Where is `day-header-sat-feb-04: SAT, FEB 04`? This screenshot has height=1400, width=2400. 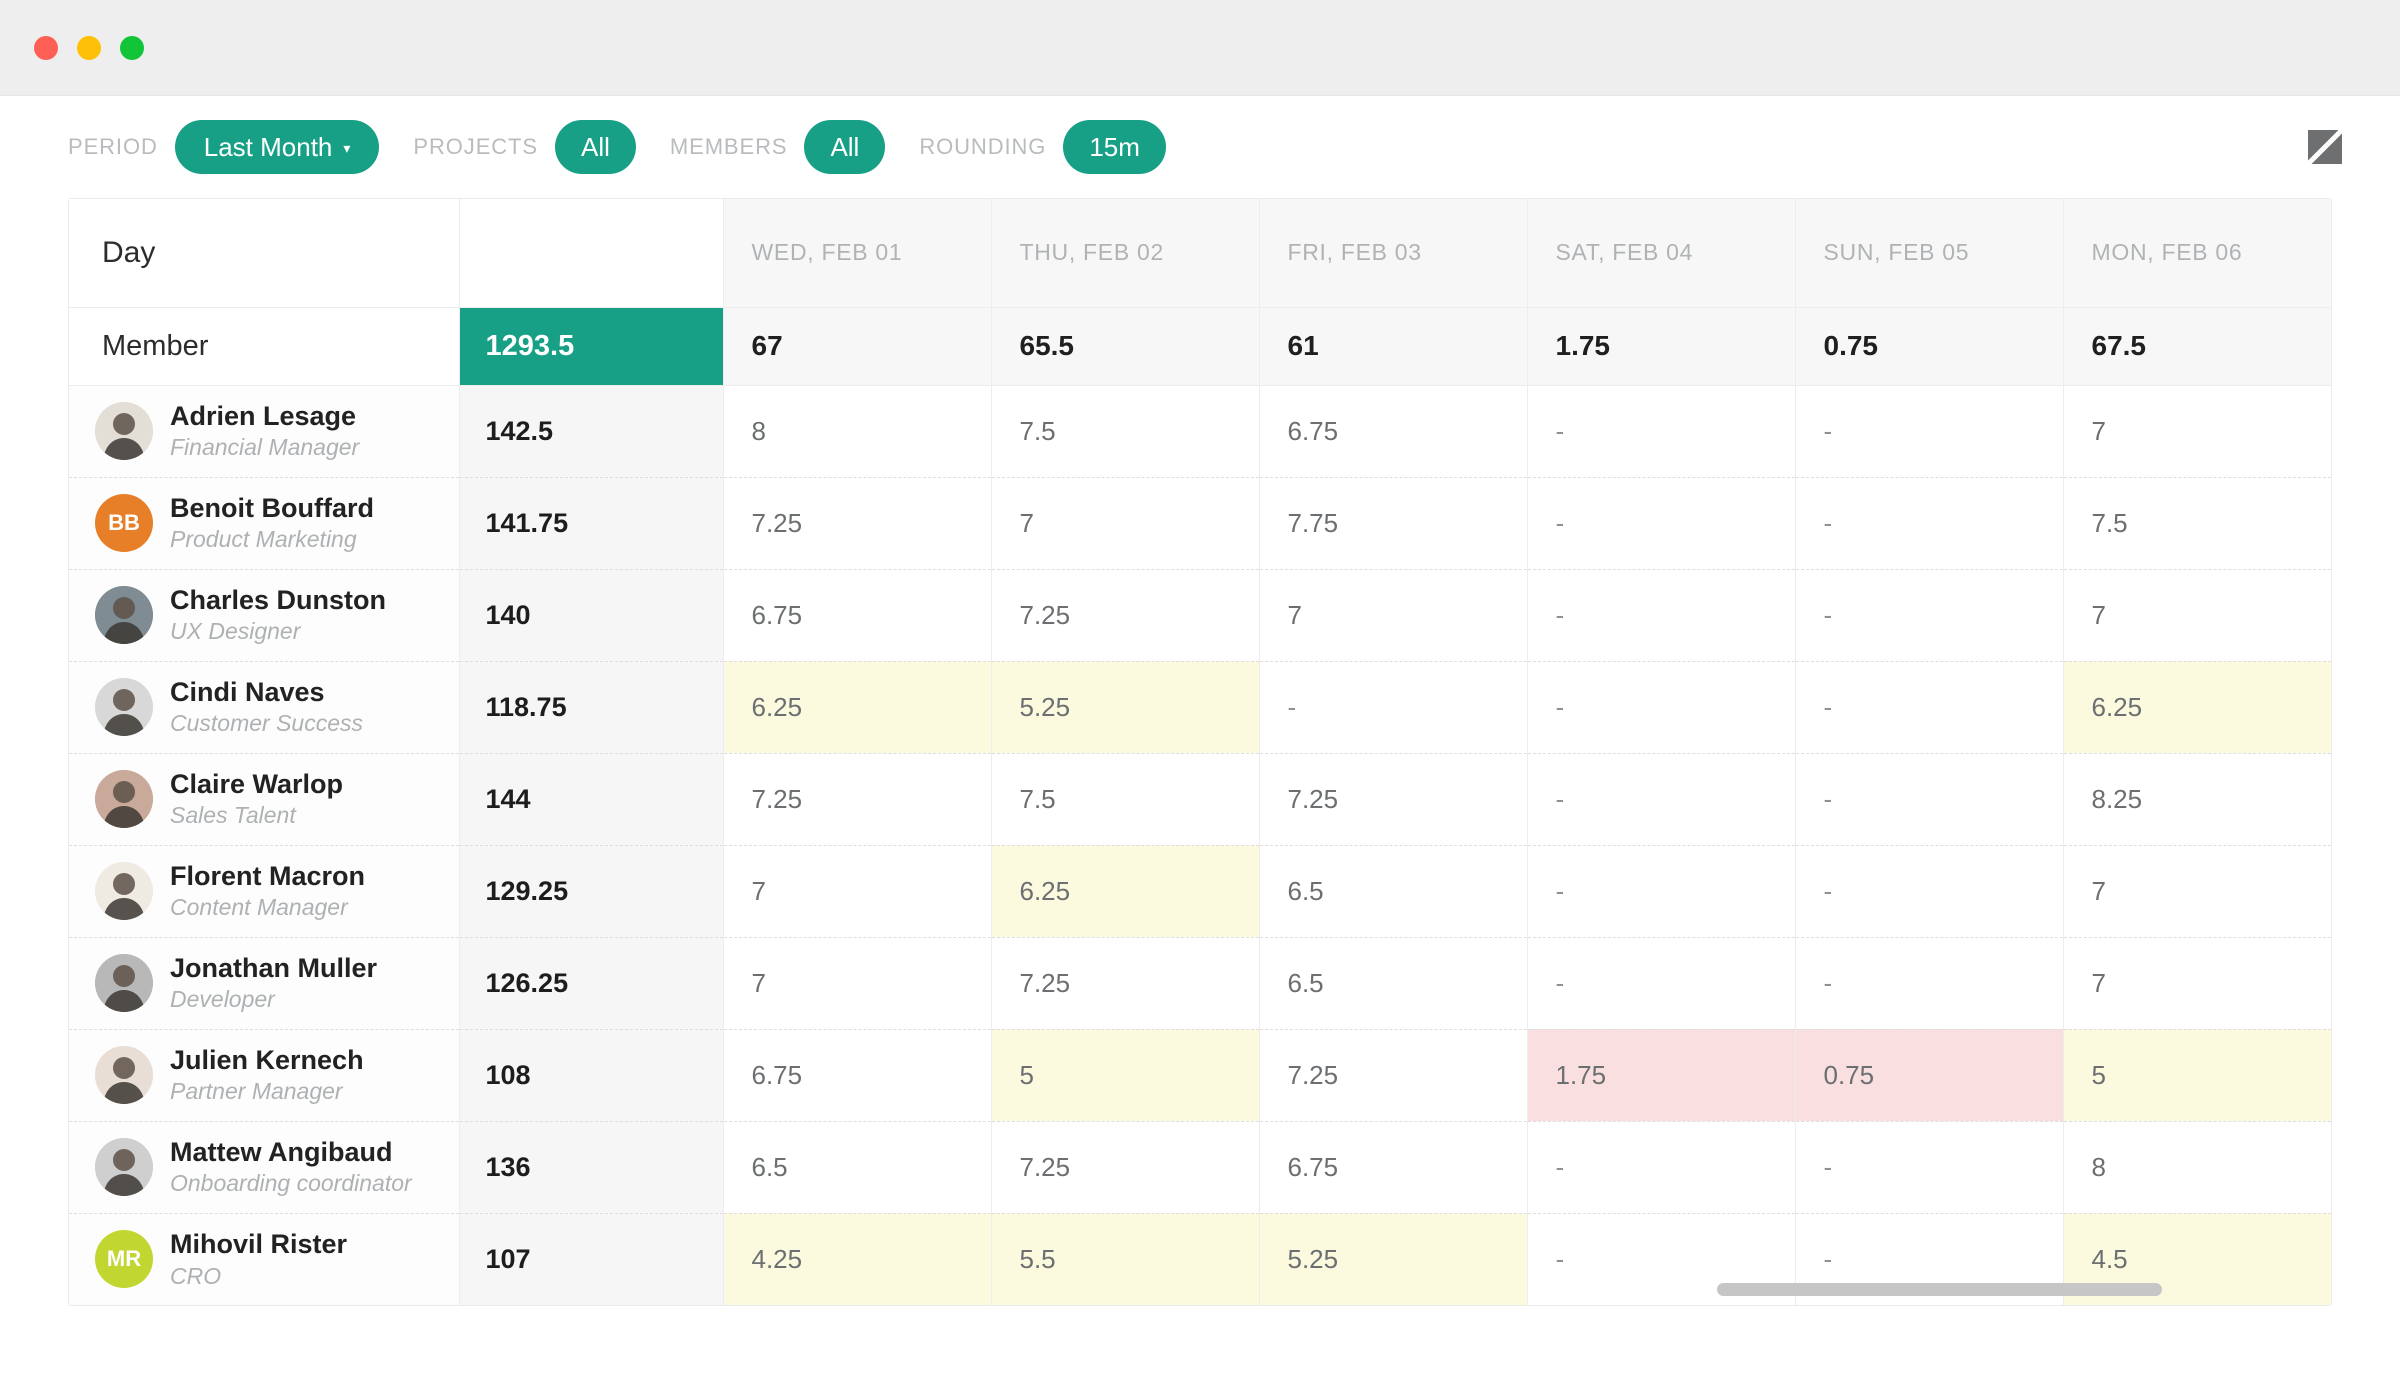 day-header-sat-feb-04: SAT, FEB 04 is located at coordinates (1661, 253).